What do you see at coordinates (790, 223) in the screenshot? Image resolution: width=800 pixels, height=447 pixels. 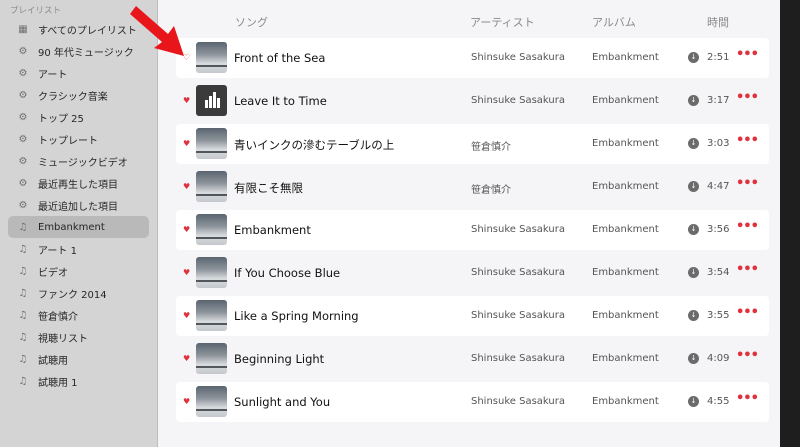 I see `window-edge` at bounding box center [790, 223].